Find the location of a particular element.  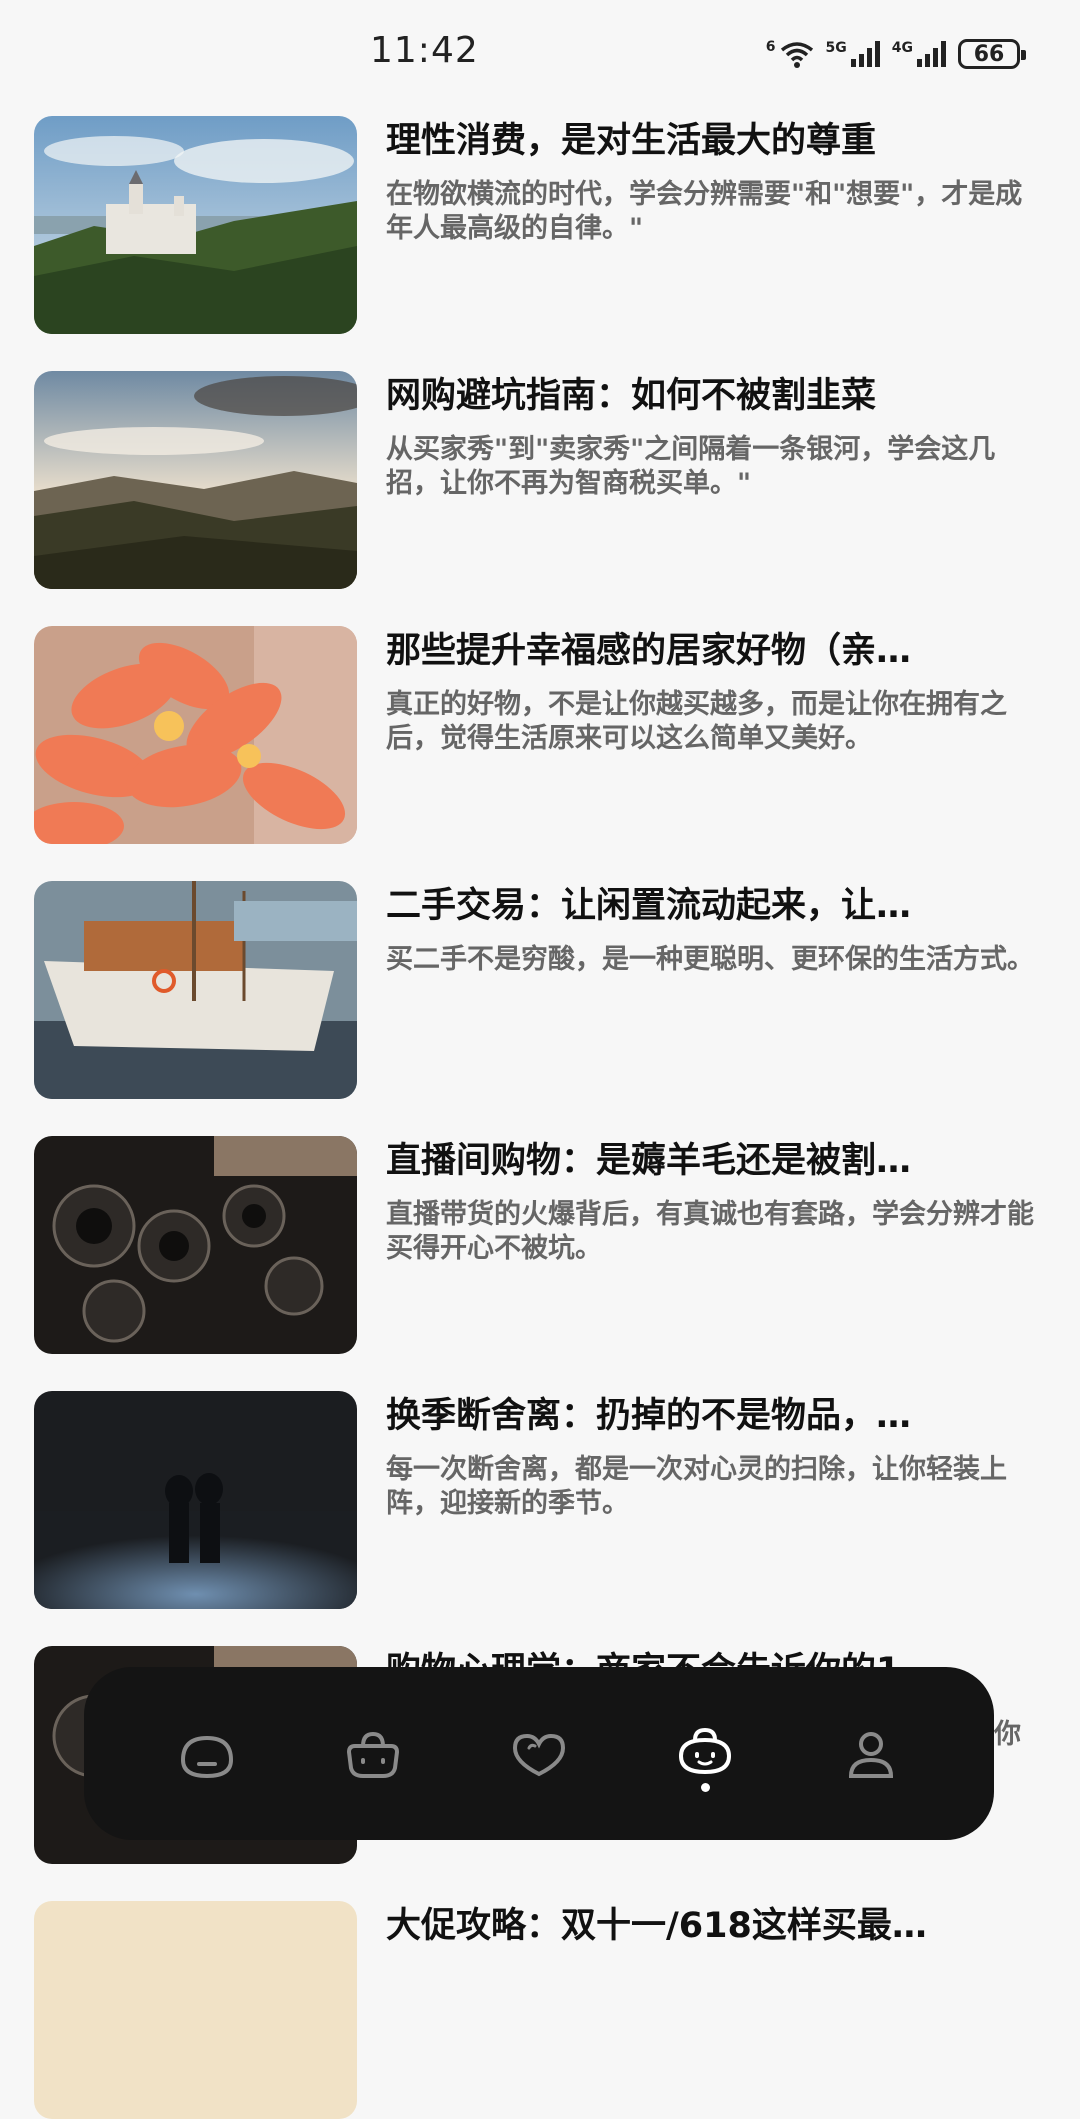

nav-articles is located at coordinates (705, 1754).